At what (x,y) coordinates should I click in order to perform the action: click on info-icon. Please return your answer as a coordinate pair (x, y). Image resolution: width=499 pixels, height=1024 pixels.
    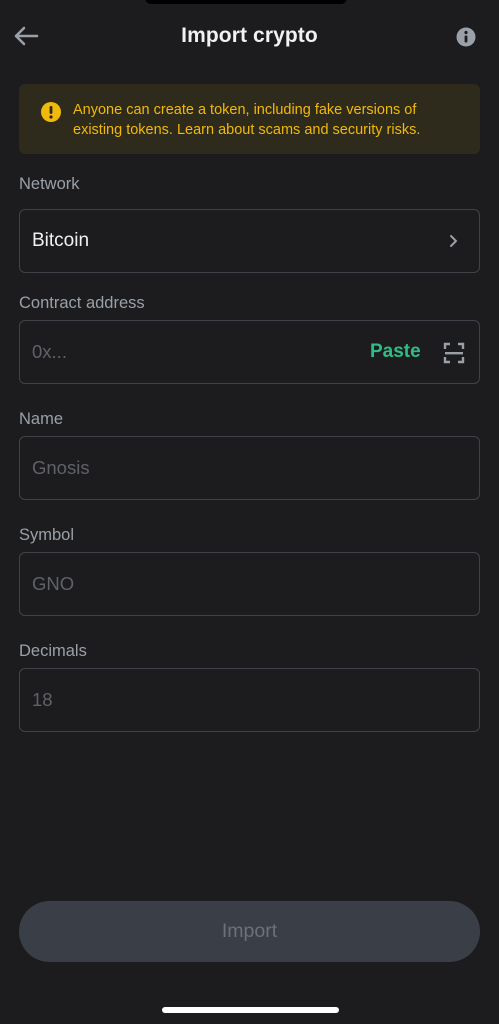
    Looking at the image, I should click on (466, 37).